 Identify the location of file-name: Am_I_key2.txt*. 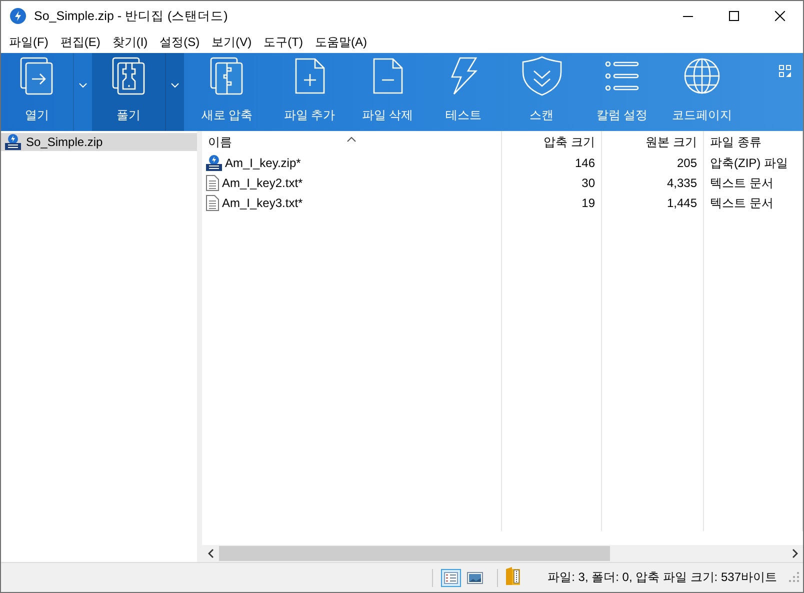
(262, 183).